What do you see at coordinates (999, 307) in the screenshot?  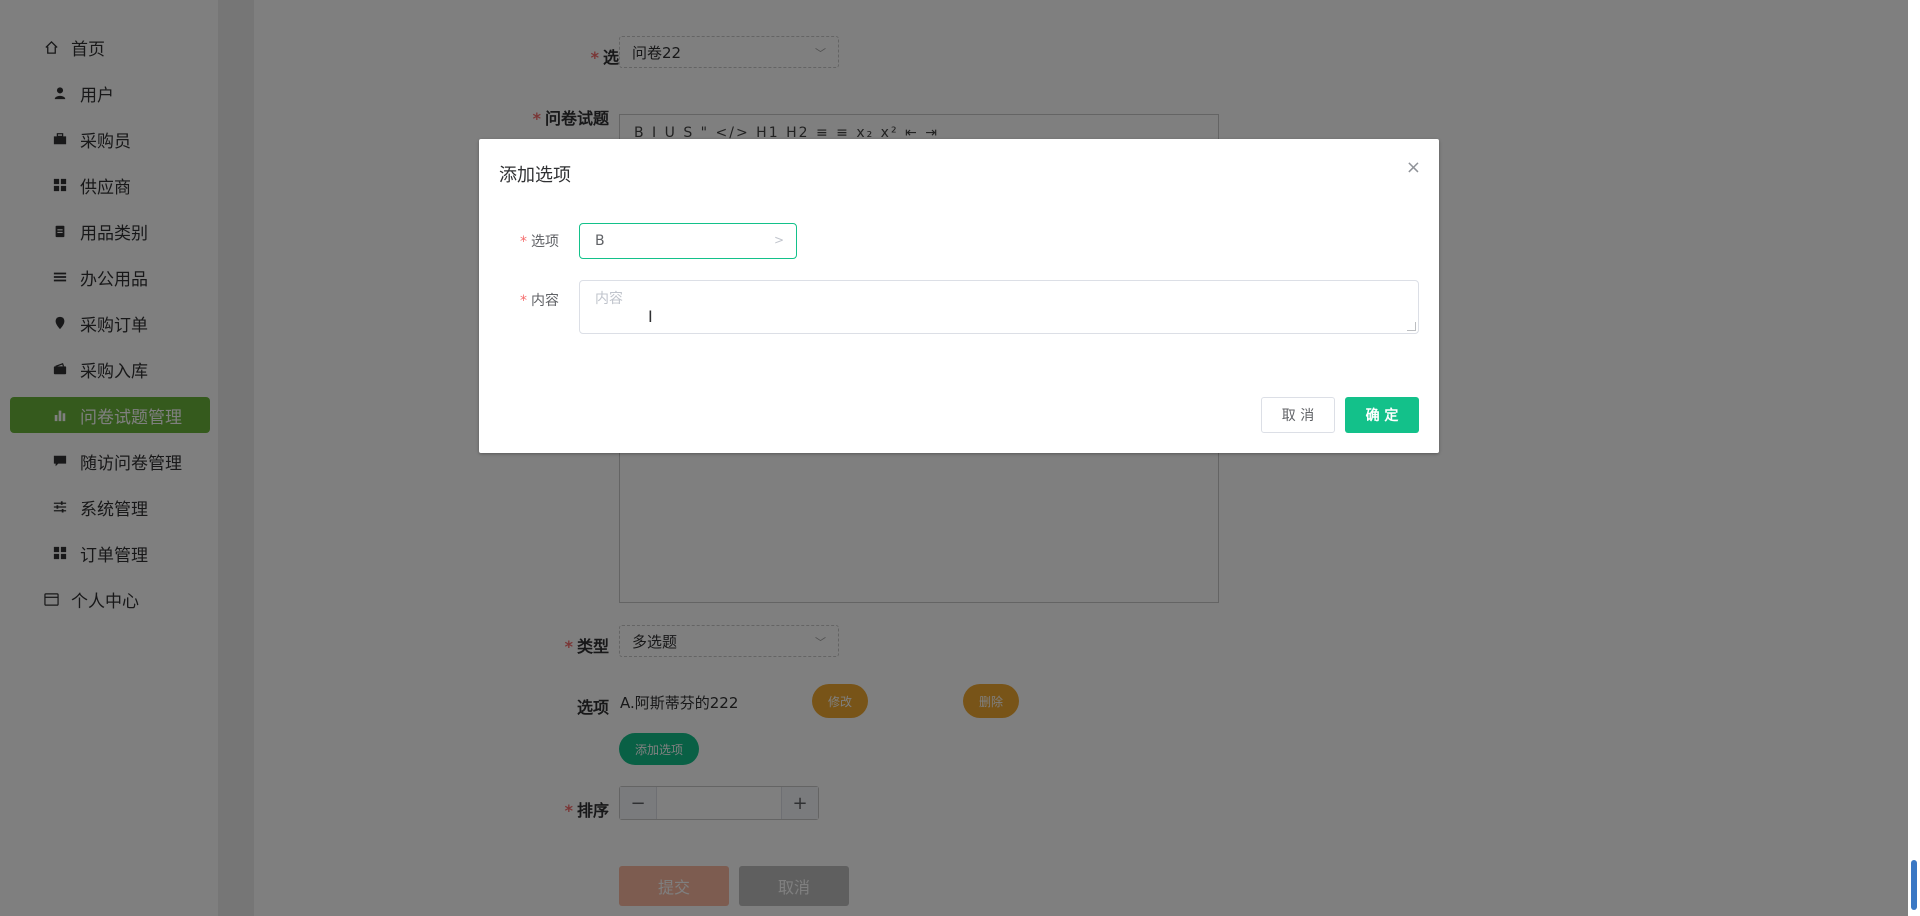 I see `content-textarea: 内容` at bounding box center [999, 307].